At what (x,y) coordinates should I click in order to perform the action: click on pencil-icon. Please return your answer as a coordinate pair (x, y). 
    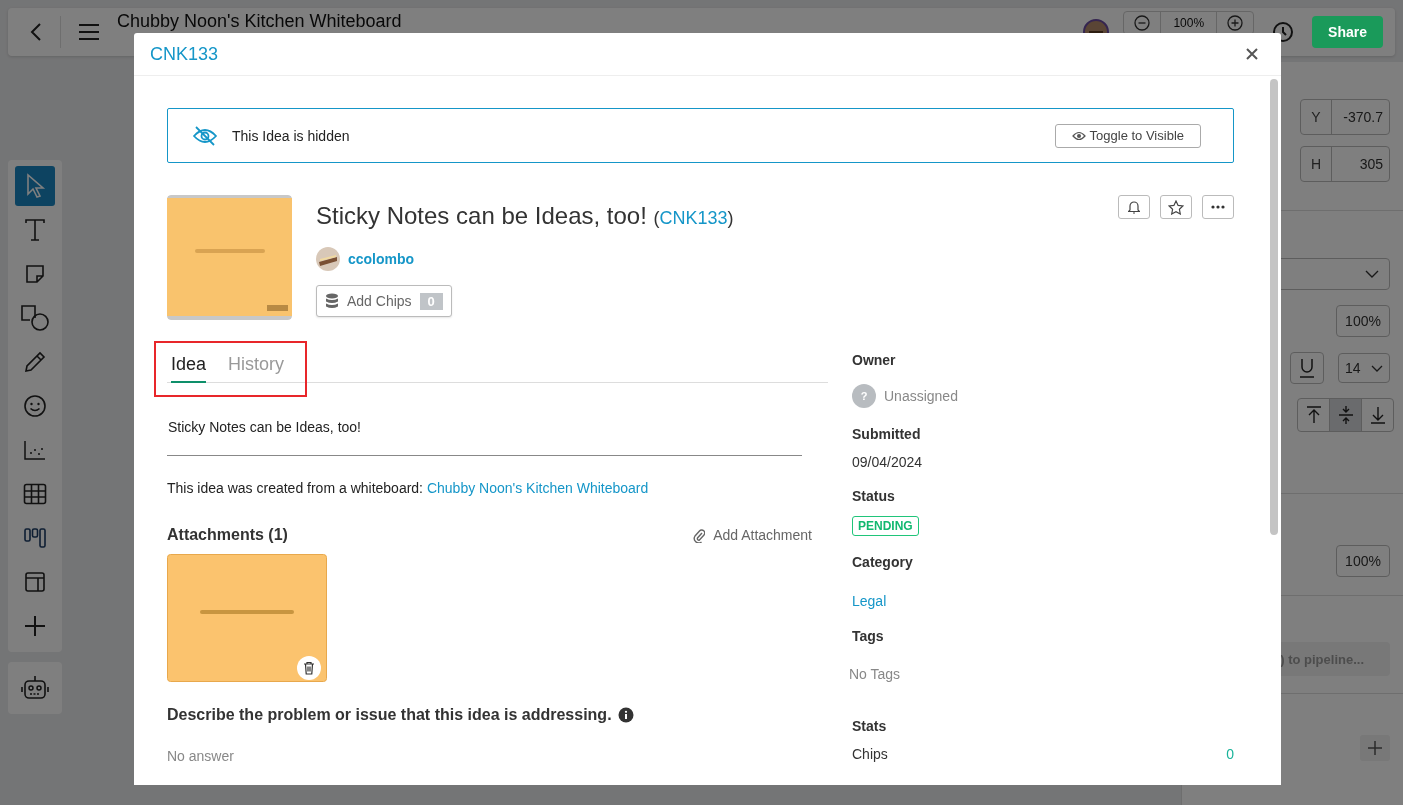
    Looking at the image, I should click on (35, 362).